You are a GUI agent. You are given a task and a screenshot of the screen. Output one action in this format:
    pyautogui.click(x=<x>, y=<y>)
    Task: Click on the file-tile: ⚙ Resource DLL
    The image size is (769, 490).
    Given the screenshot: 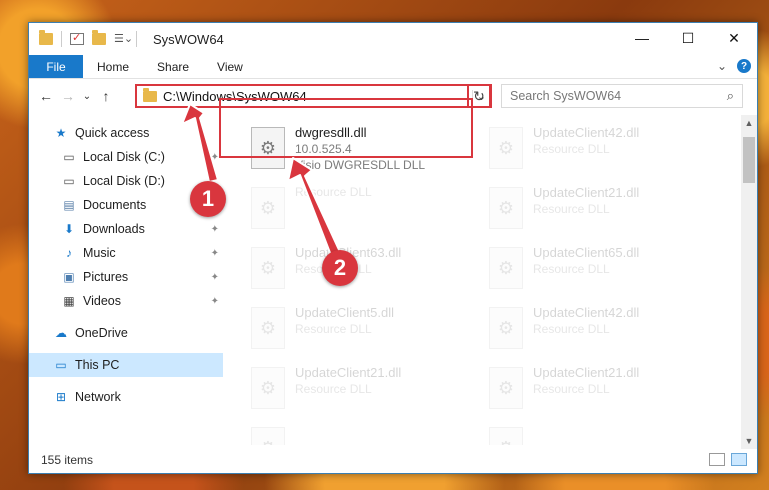 What is the action you would take?
    pyautogui.click(x=360, y=209)
    